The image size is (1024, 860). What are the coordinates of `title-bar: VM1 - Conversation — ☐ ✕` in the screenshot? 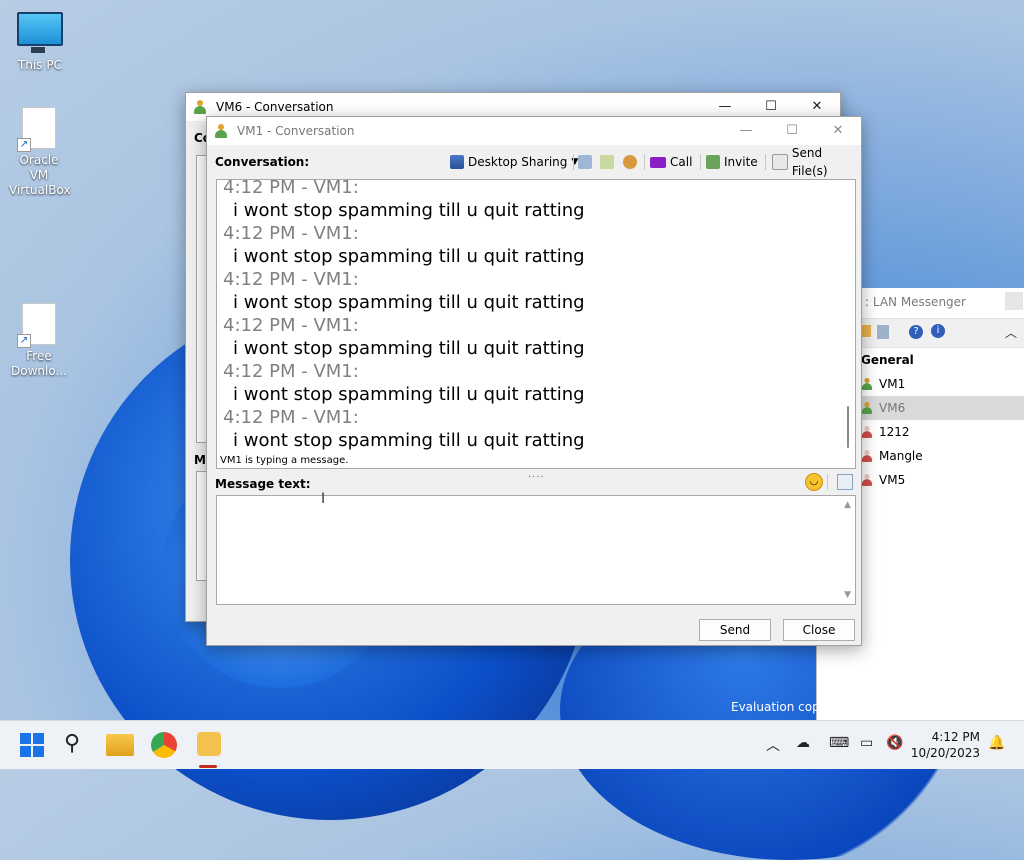 It's located at (534, 131).